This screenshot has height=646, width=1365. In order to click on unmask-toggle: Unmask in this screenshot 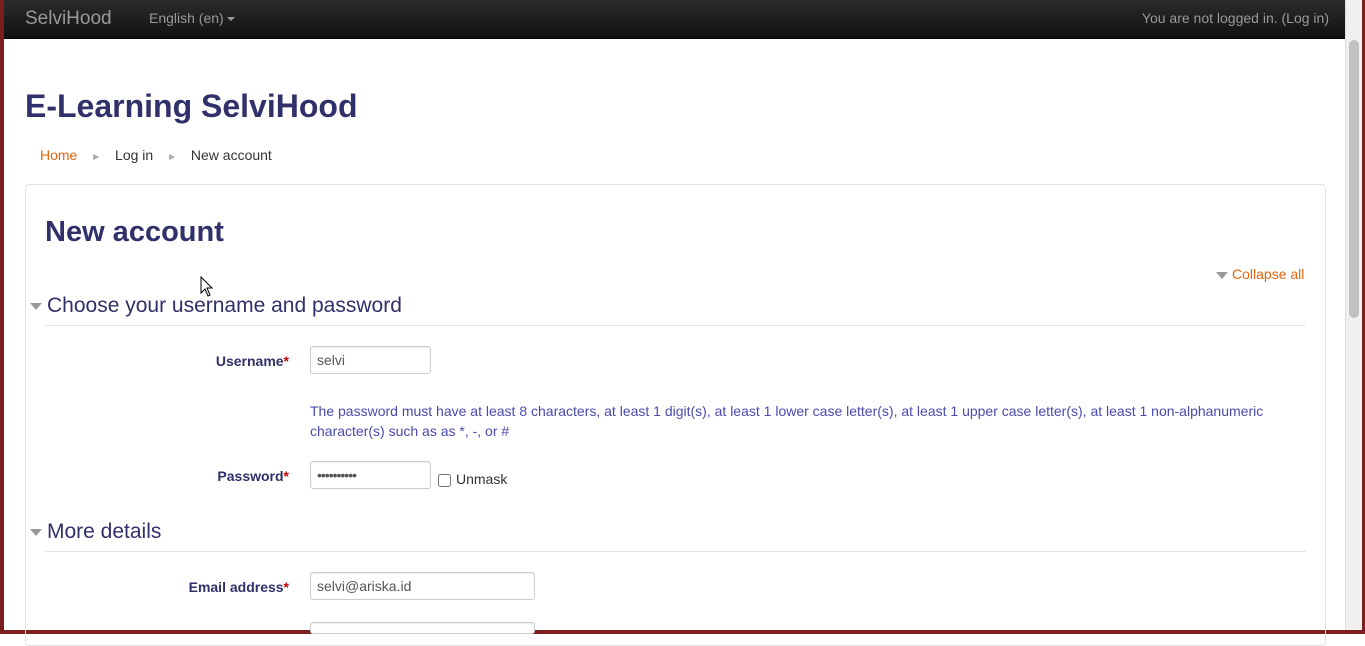, I will do `click(472, 479)`.